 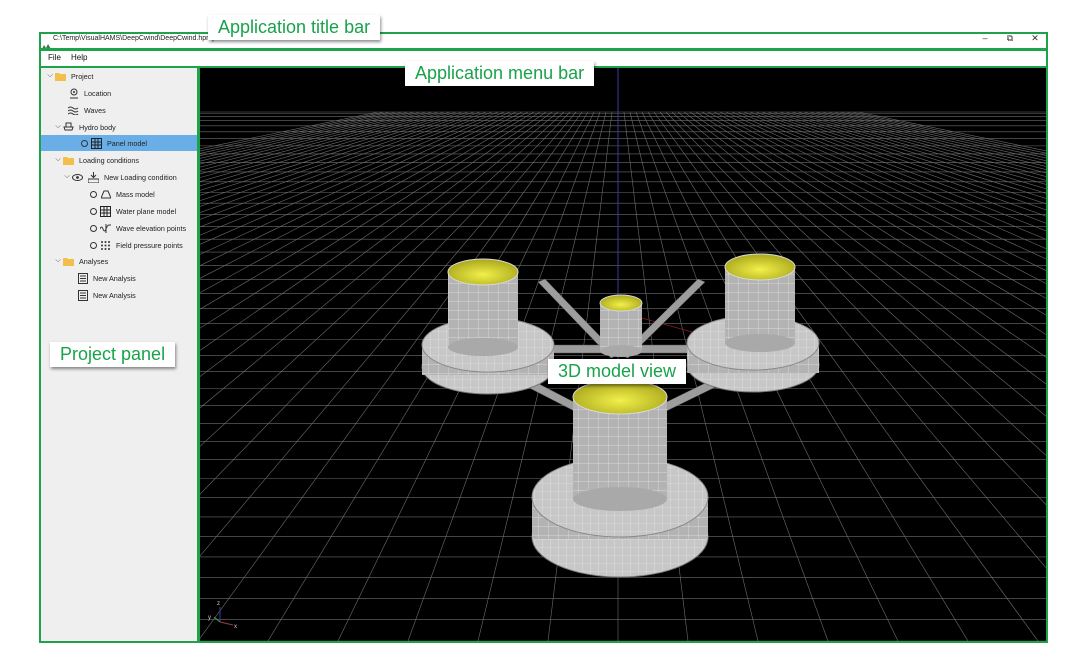 What do you see at coordinates (113, 354) in the screenshot?
I see `callout-project-panel: Project panel` at bounding box center [113, 354].